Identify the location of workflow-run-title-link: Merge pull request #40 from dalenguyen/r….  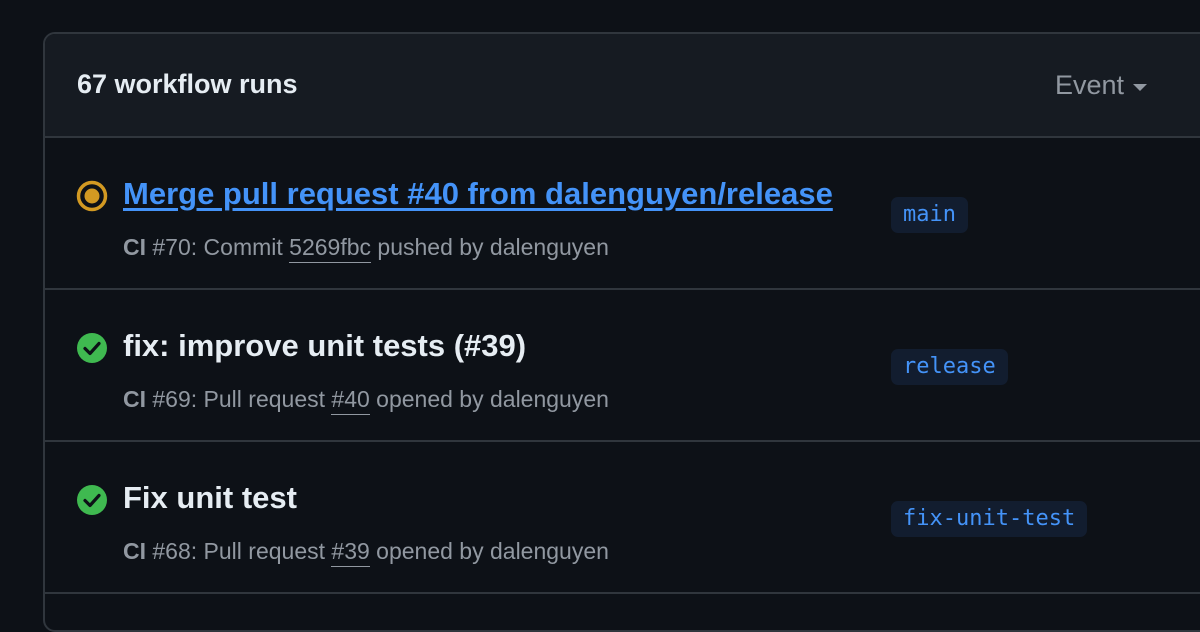
(478, 194).